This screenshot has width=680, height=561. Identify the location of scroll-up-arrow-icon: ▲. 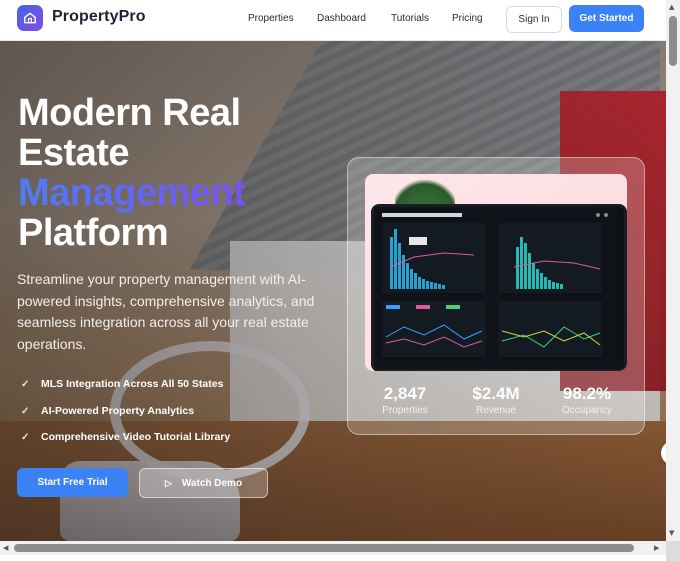
(671, 7).